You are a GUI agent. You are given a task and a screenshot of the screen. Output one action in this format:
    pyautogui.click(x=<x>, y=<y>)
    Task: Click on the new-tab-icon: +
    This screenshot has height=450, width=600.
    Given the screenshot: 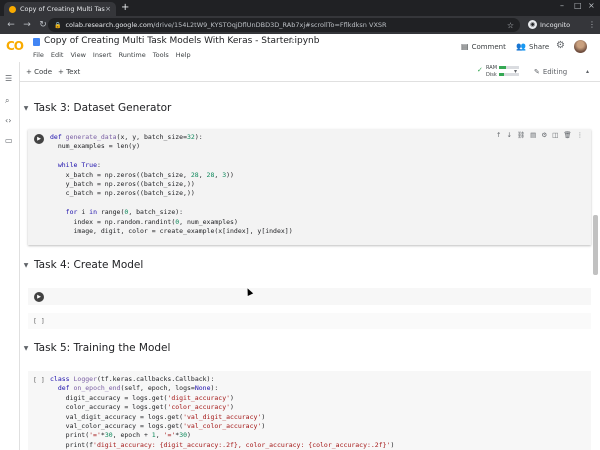 What is the action you would take?
    pyautogui.click(x=125, y=7)
    